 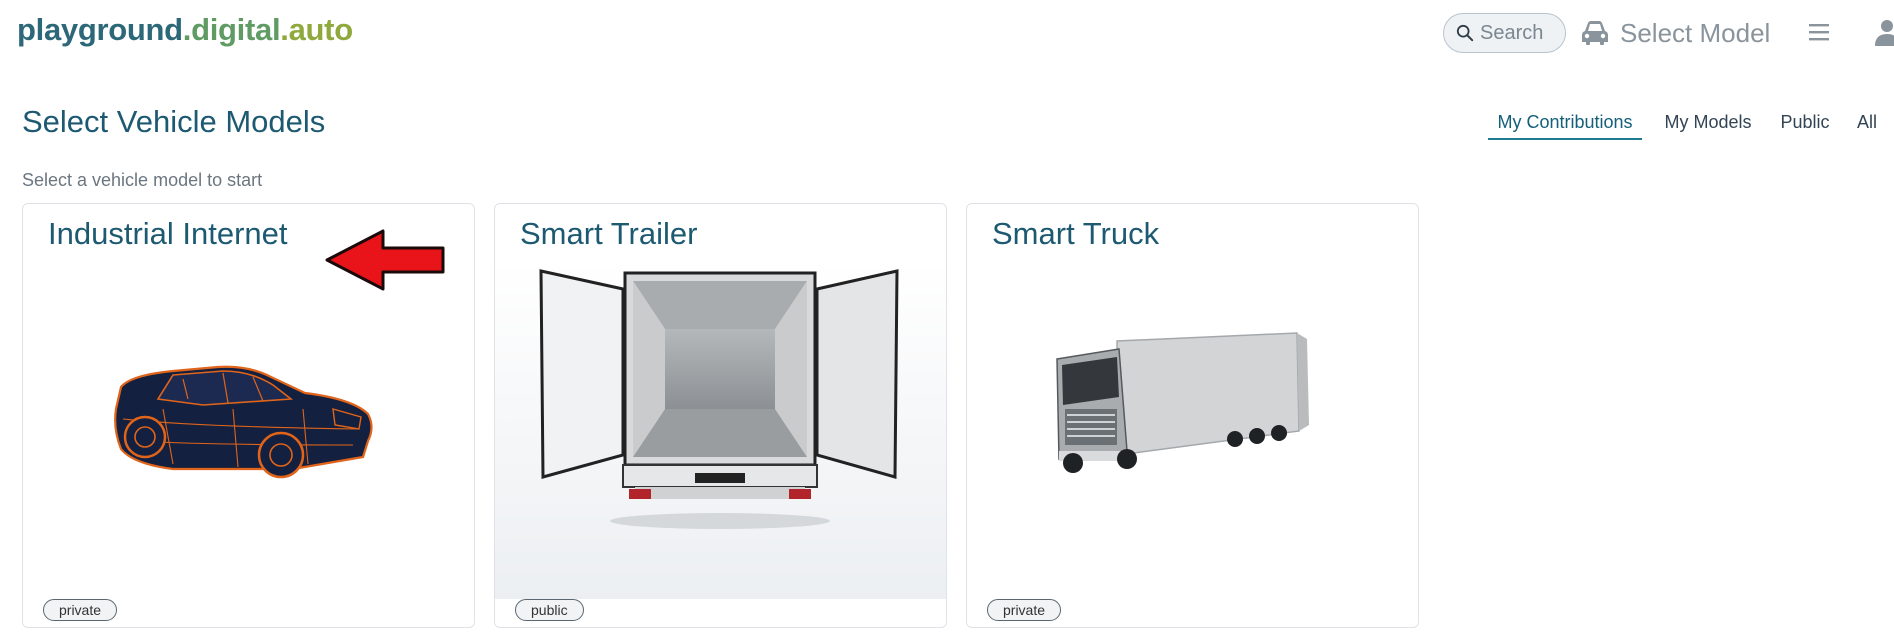 I want to click on search-box, so click(x=1504, y=33).